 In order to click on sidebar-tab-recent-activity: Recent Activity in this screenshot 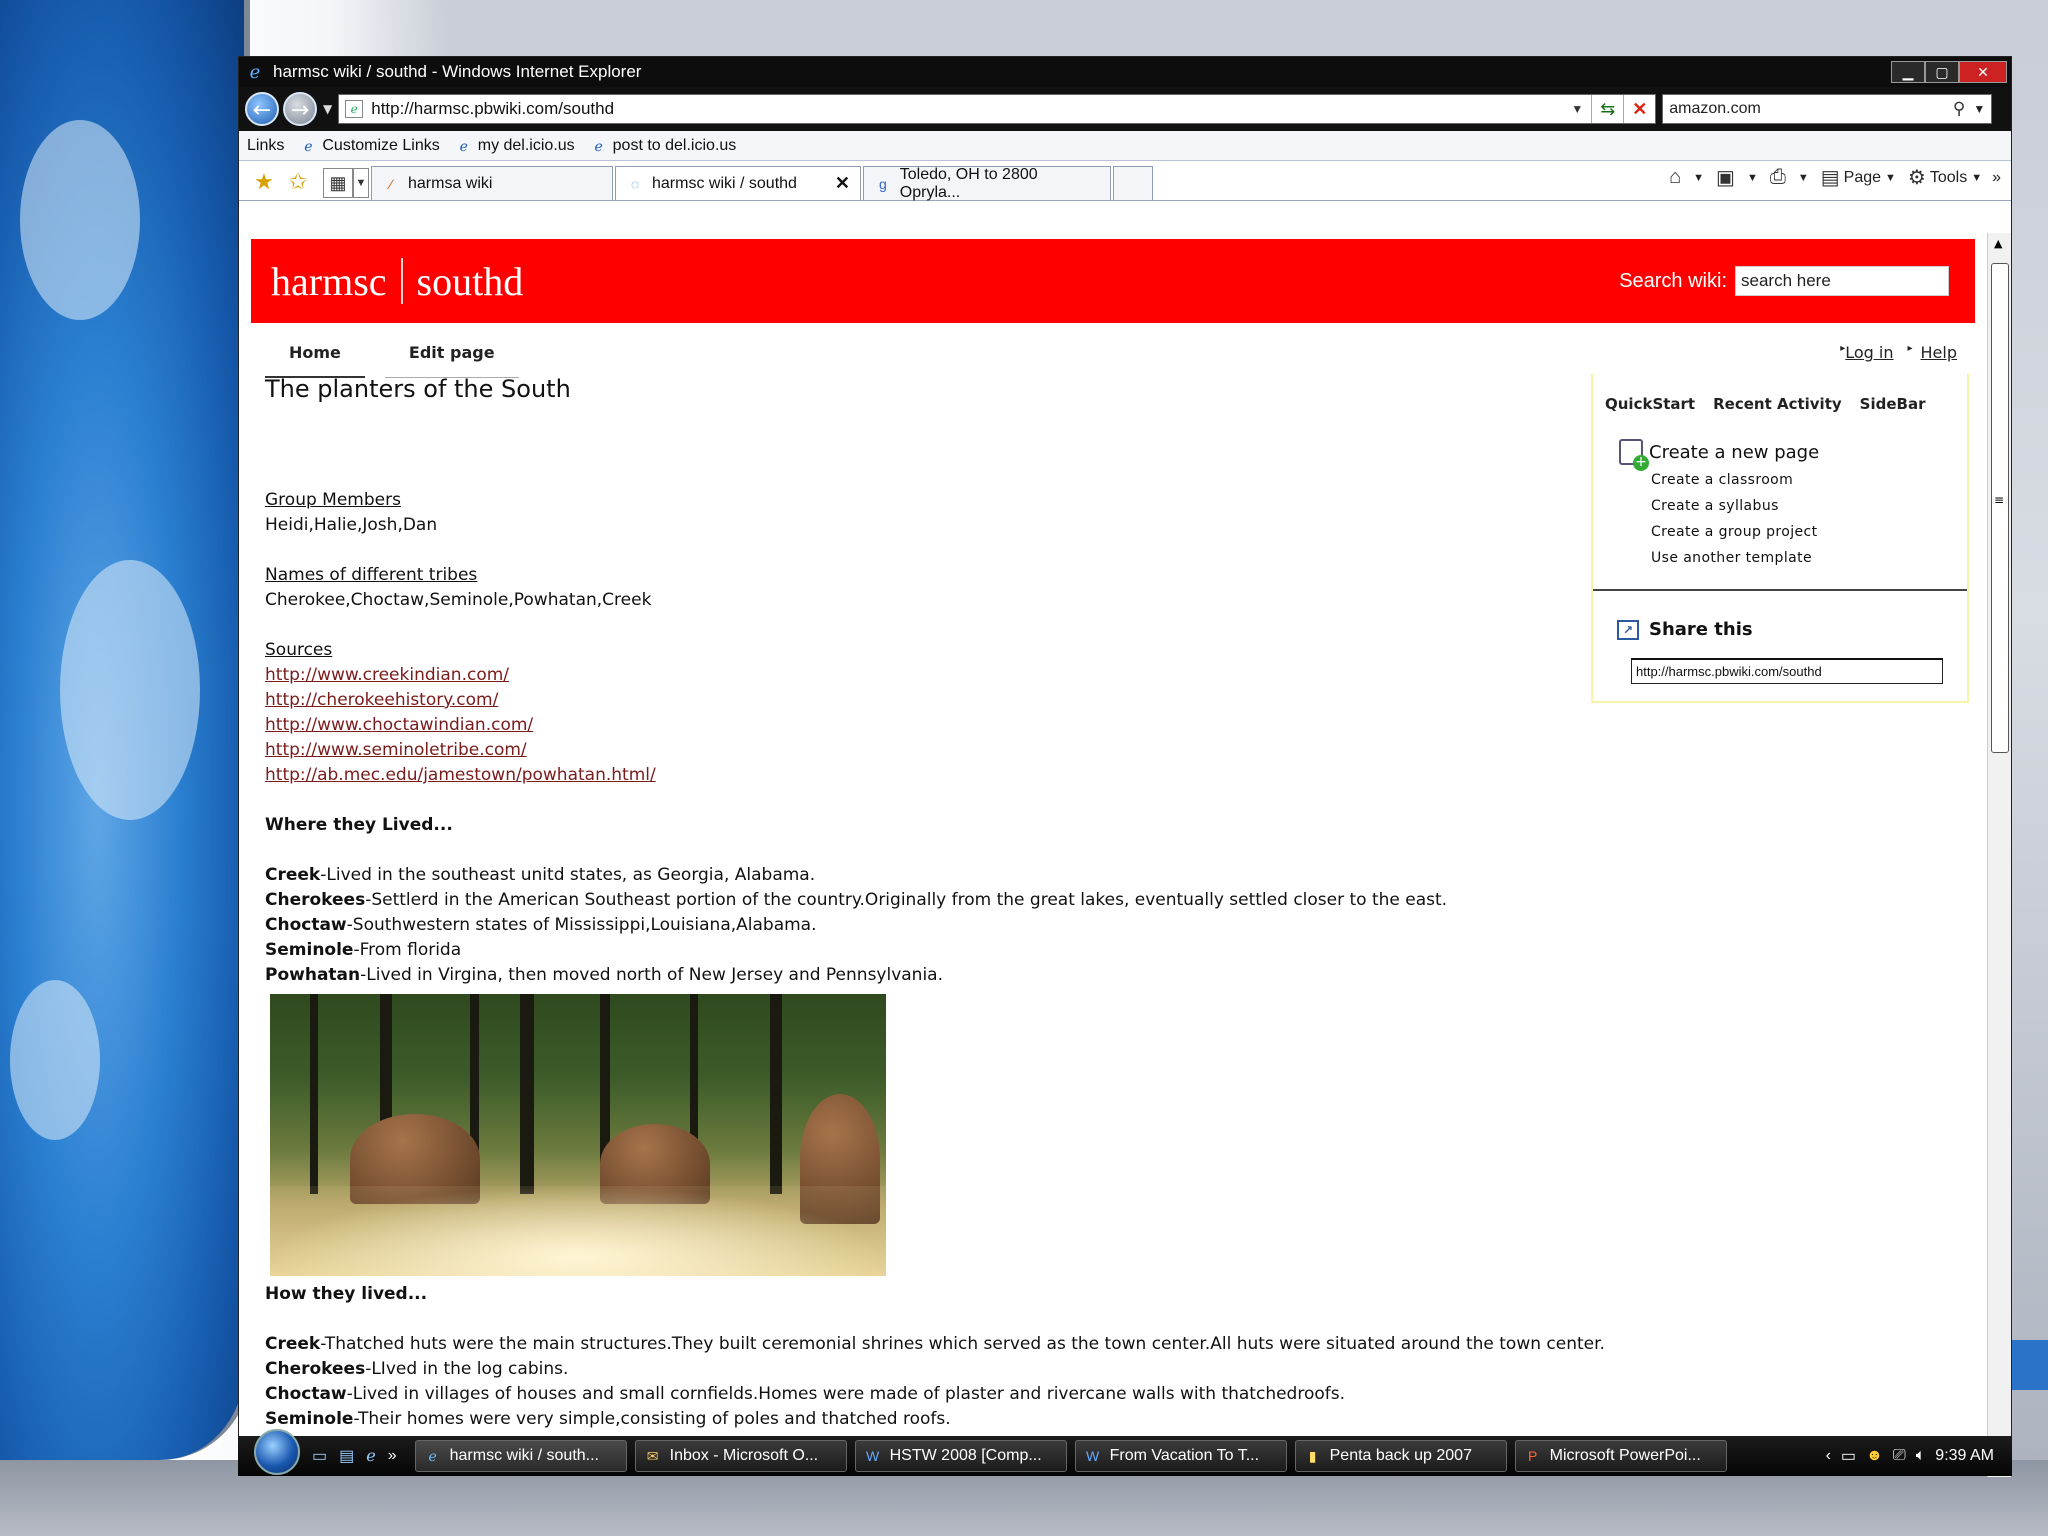, I will do `click(1777, 404)`.